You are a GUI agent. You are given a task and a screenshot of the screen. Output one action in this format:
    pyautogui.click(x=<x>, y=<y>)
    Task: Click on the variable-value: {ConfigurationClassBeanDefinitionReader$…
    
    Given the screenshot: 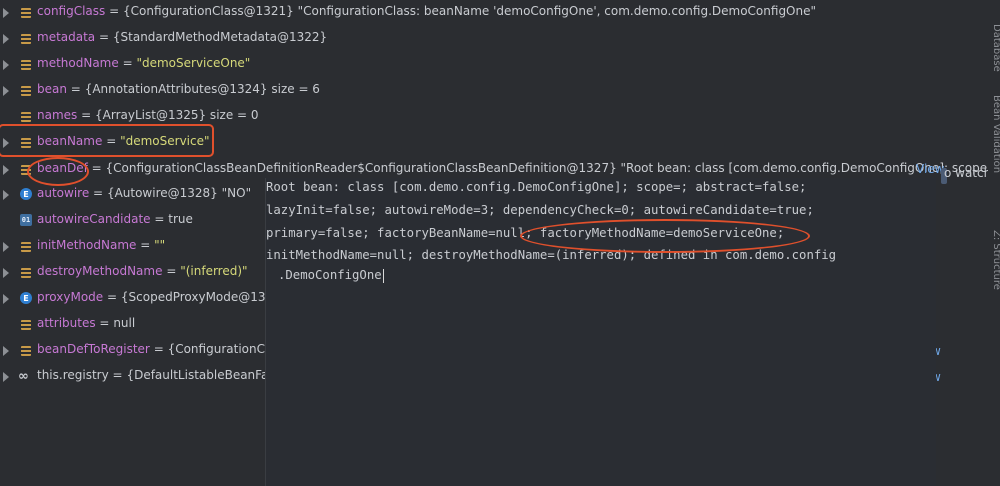 What is the action you would take?
    pyautogui.click(x=552, y=168)
    